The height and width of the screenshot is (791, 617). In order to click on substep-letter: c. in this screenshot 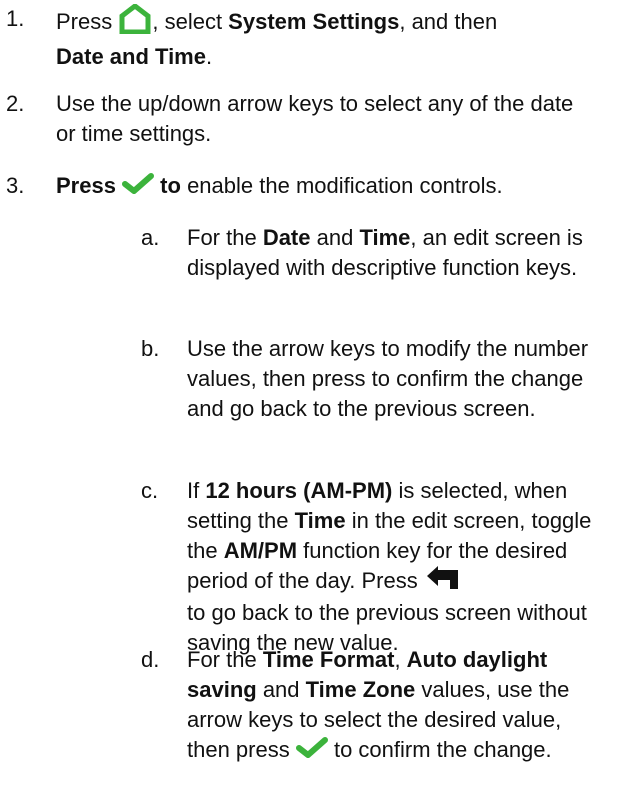, I will do `click(150, 490)`.